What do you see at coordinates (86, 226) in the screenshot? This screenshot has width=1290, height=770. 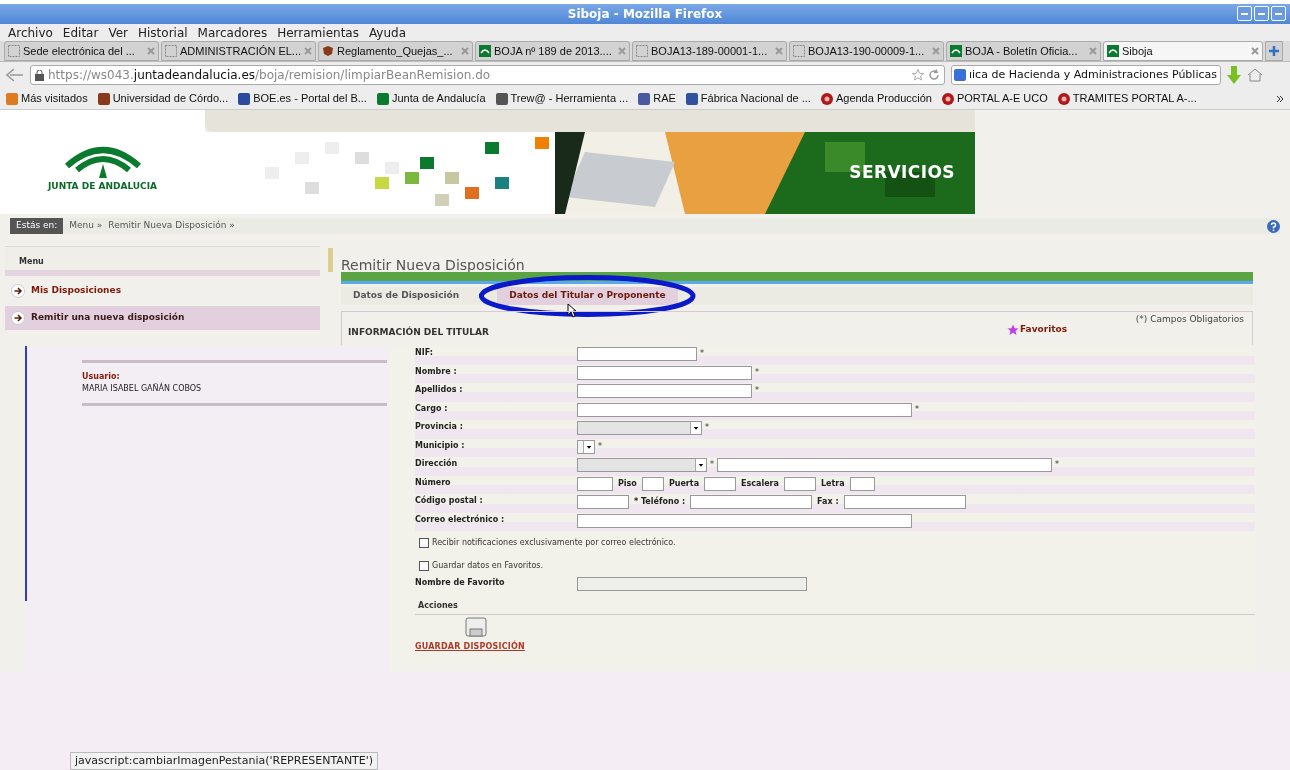 I see `breadcrumb-link: Menu »` at bounding box center [86, 226].